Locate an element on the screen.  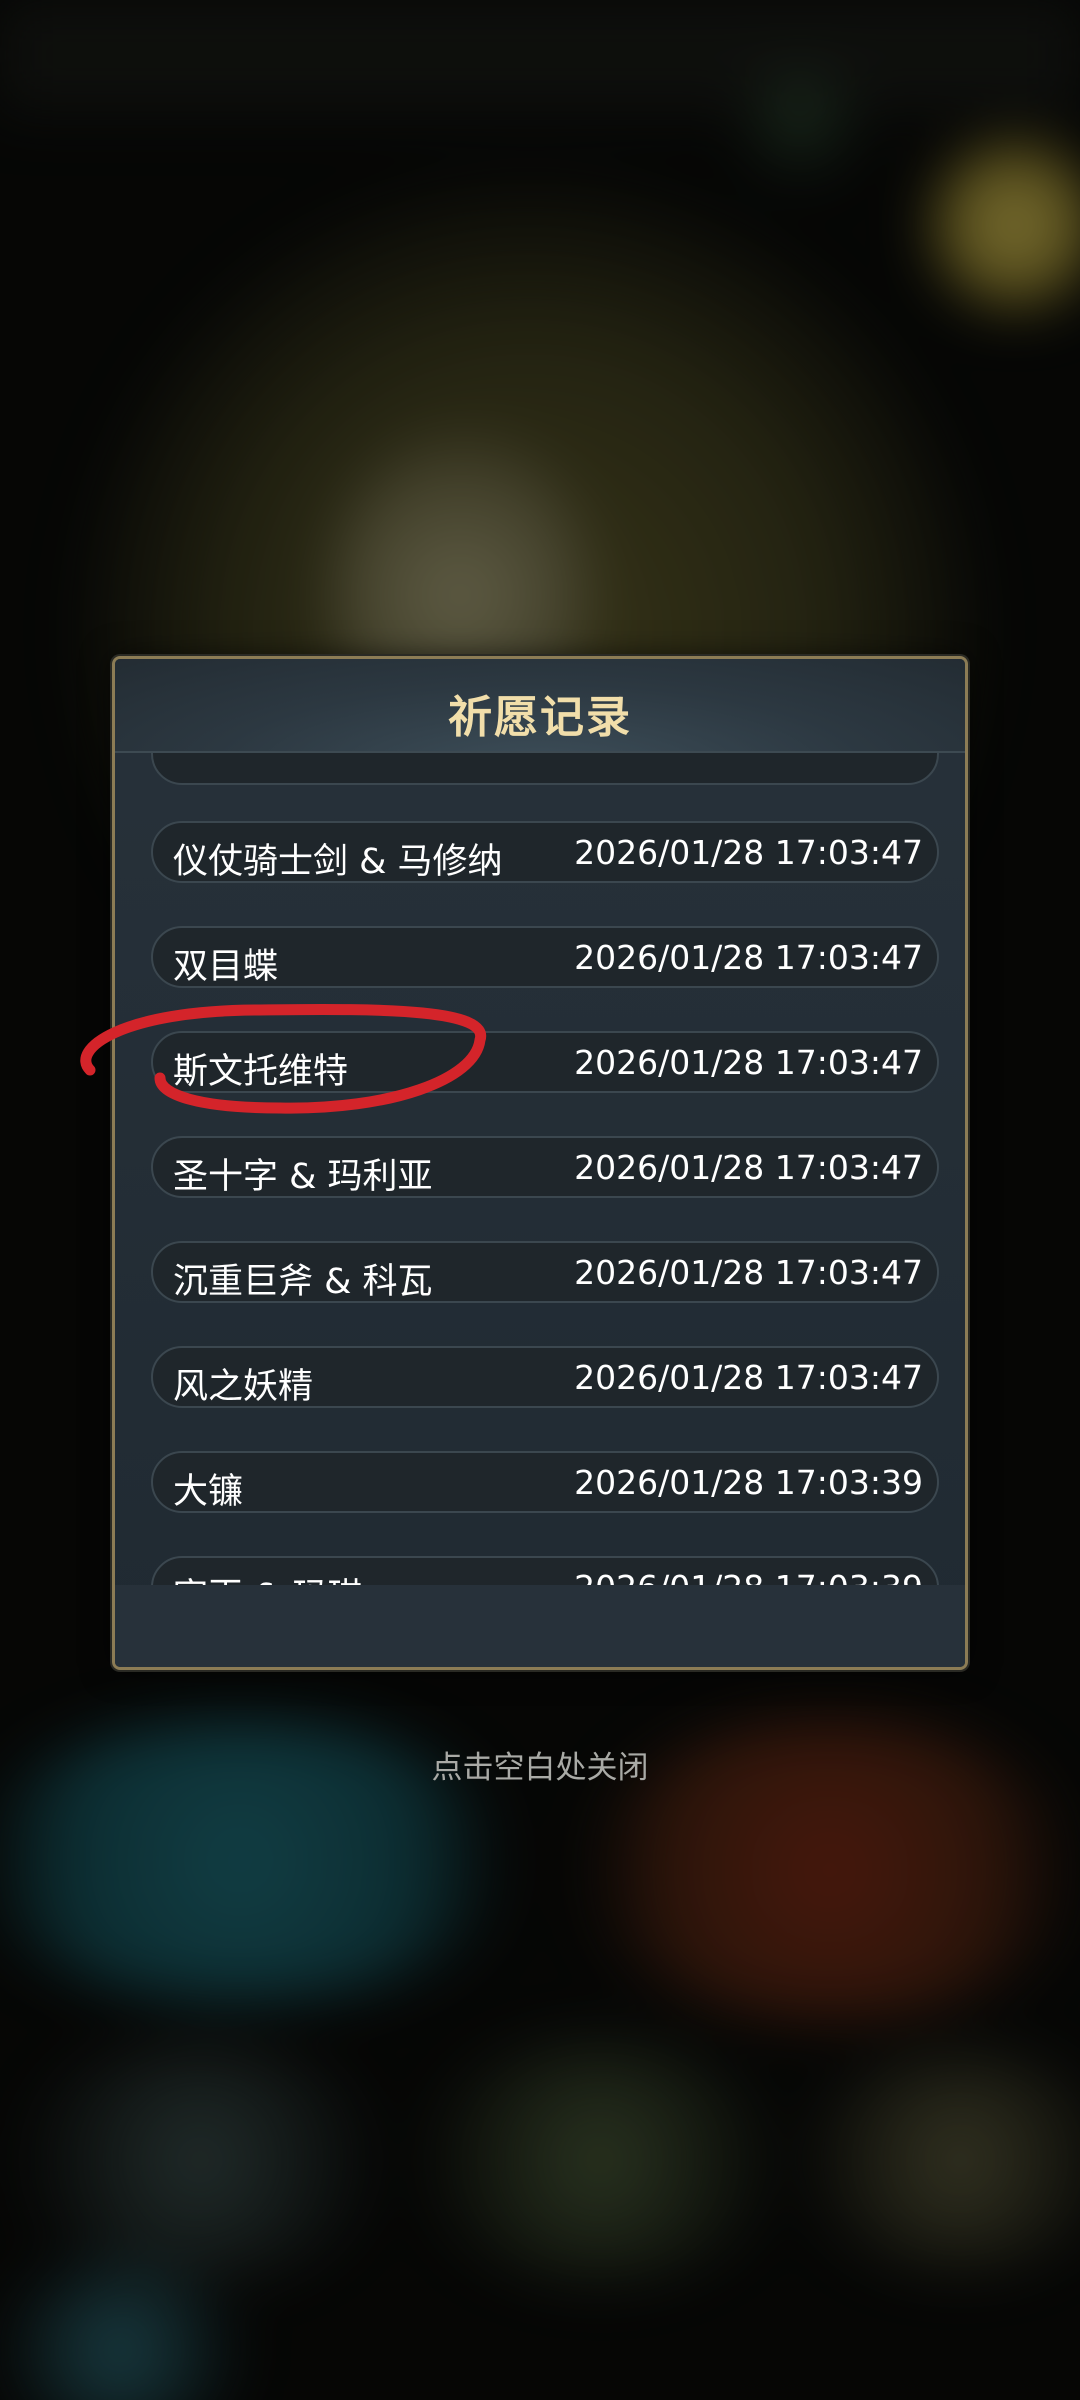
record-name: 斯文托维特 is located at coordinates (261, 1072).